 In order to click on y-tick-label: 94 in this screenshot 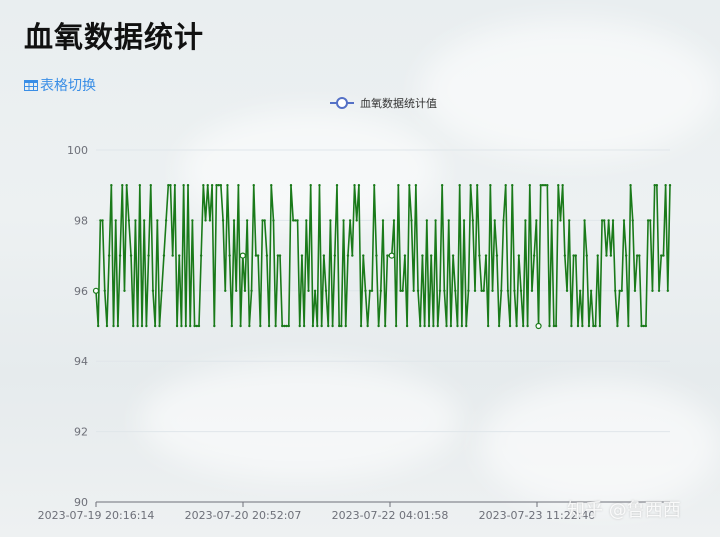, I will do `click(81, 361)`.